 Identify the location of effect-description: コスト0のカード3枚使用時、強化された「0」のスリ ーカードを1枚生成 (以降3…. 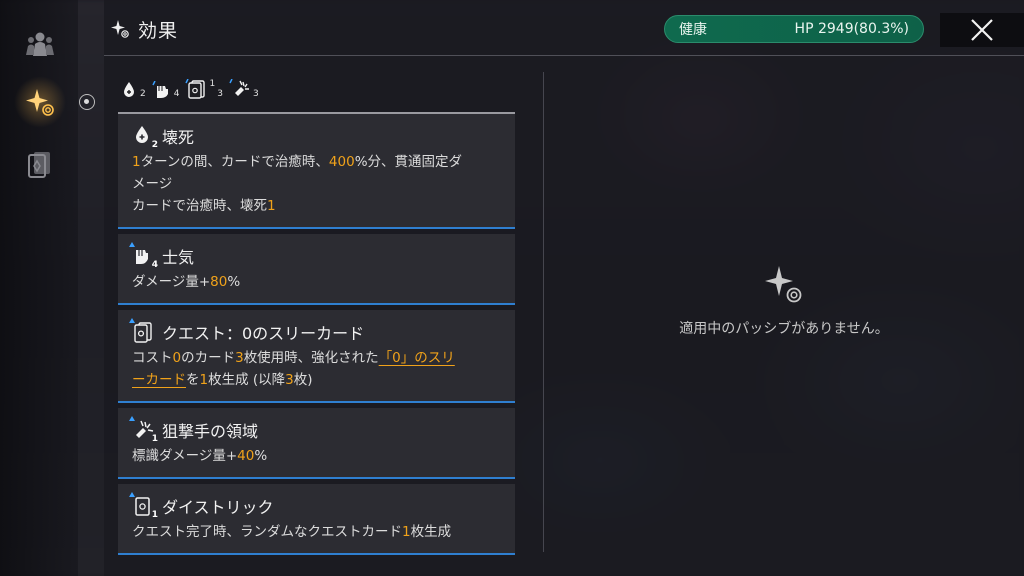
(293, 369).